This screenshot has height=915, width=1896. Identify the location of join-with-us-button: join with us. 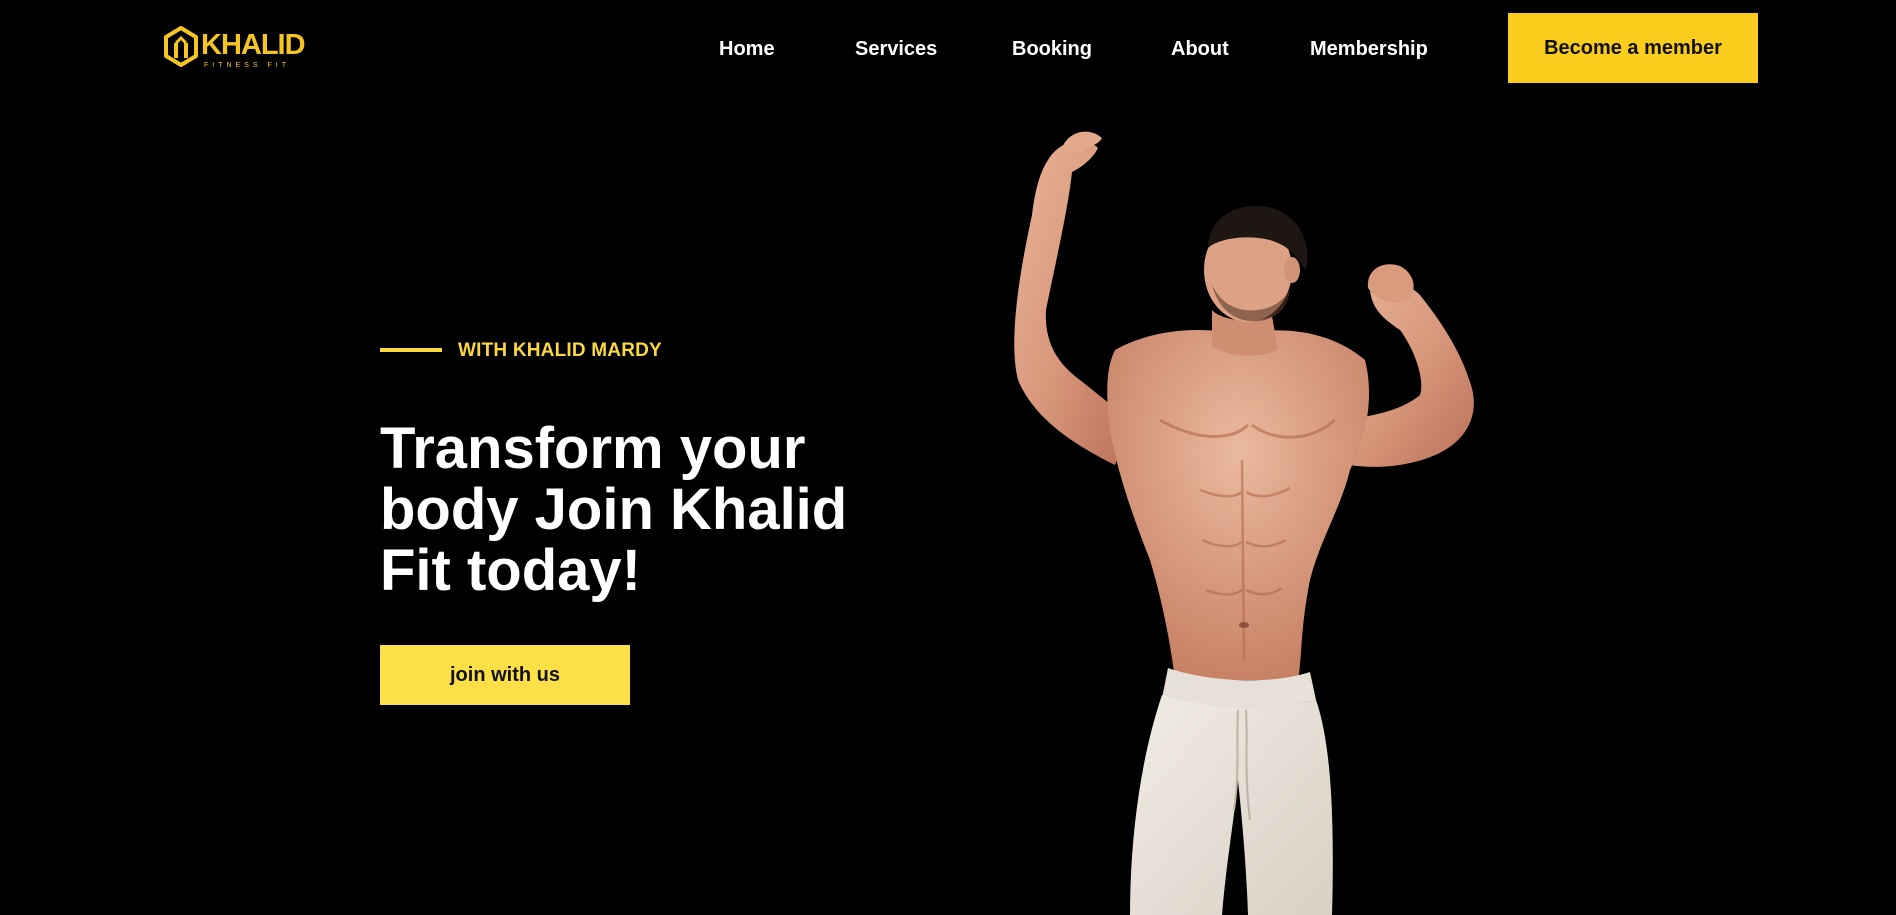
(505, 675).